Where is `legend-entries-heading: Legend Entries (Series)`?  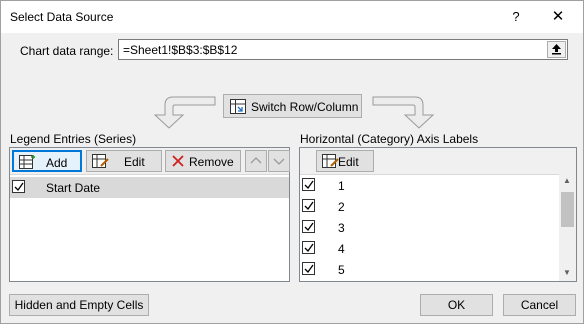
legend-entries-heading: Legend Entries (Series) is located at coordinates (73, 139).